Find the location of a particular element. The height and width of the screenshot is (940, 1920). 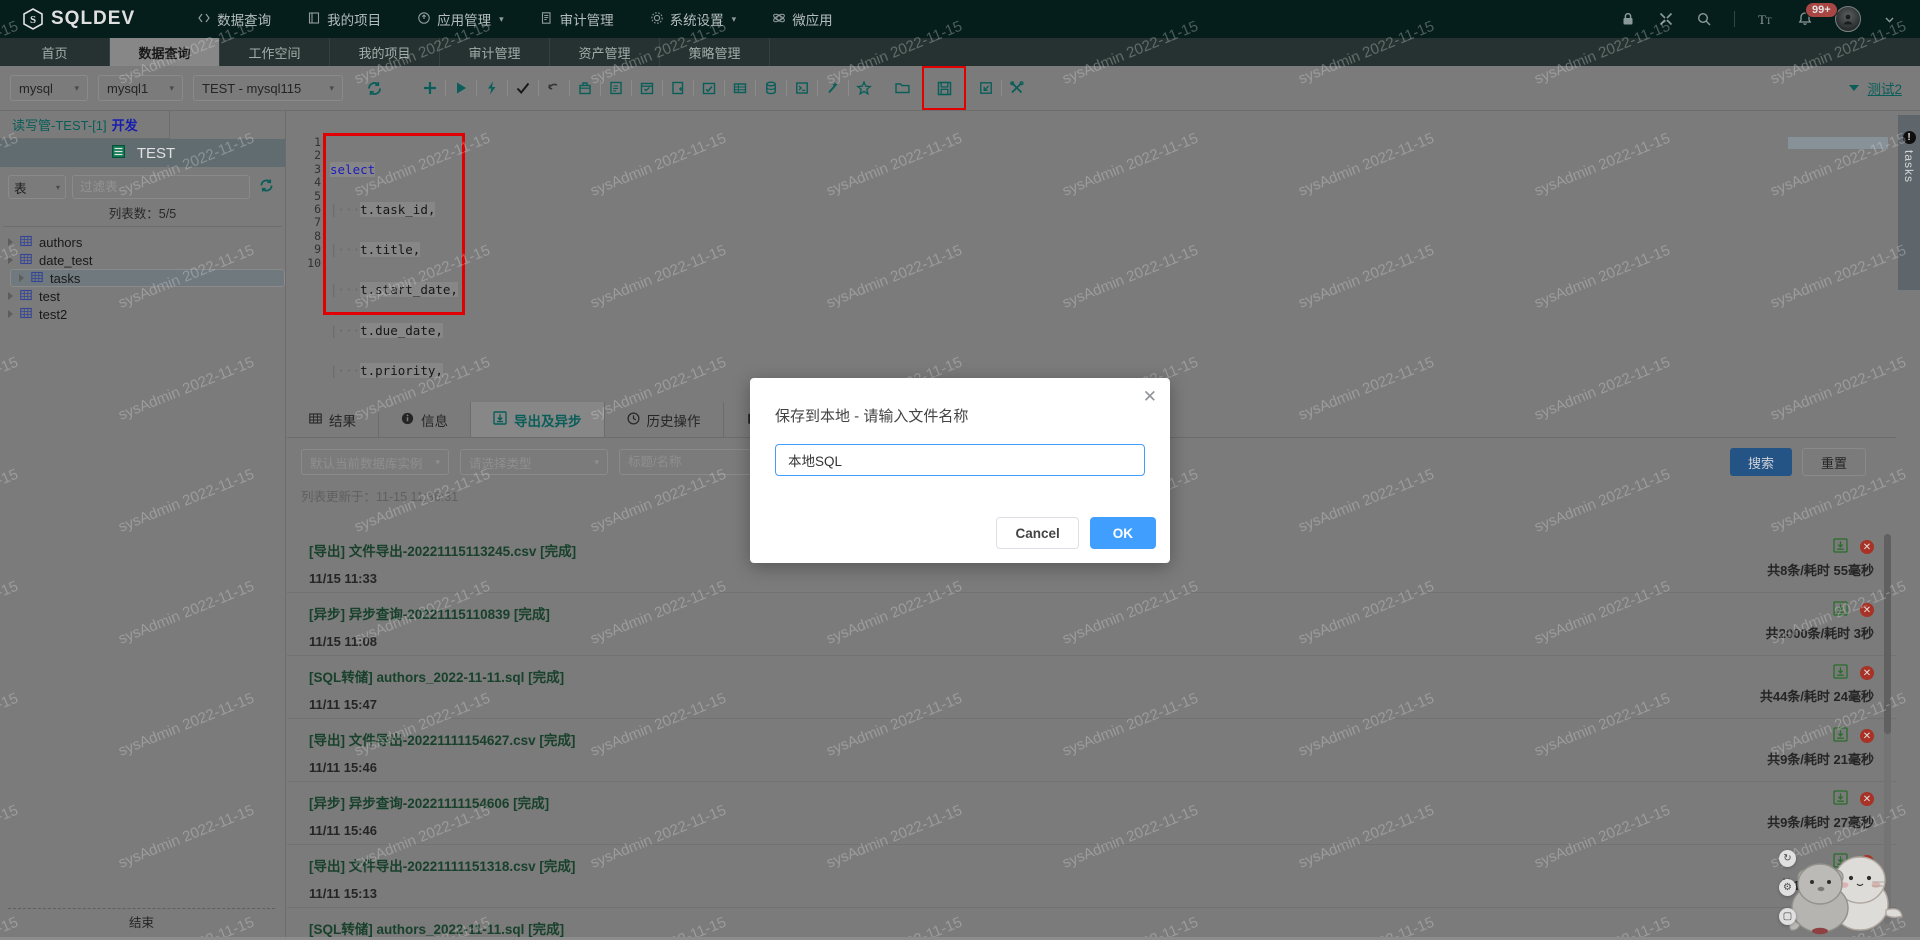

save-to-local-dialog: ✕ 保存到本地 - 请输入文件名称 Cancel OK is located at coordinates (960, 470).